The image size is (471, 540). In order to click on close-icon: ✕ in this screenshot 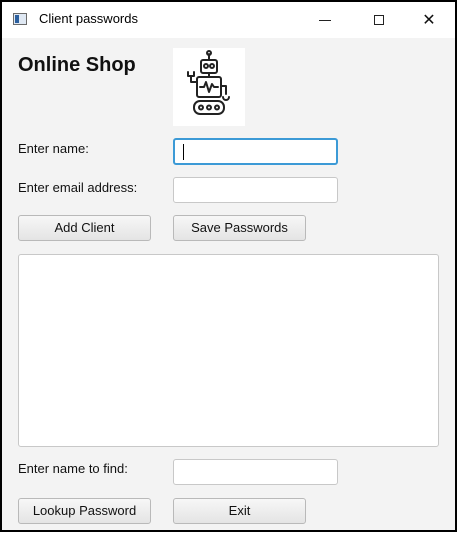, I will do `click(429, 20)`.